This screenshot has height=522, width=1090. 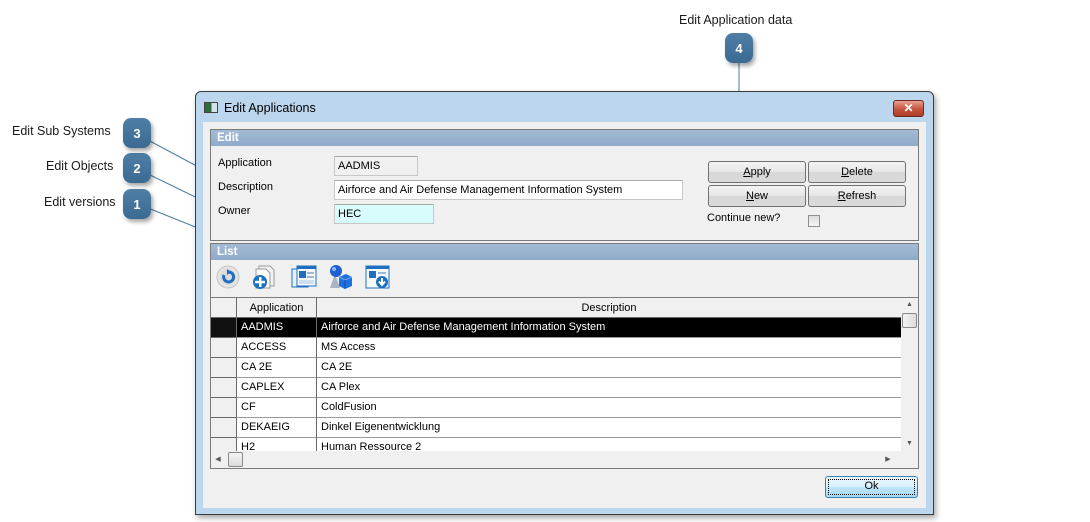 What do you see at coordinates (80, 202) in the screenshot?
I see `callout-label-1: Edit versions` at bounding box center [80, 202].